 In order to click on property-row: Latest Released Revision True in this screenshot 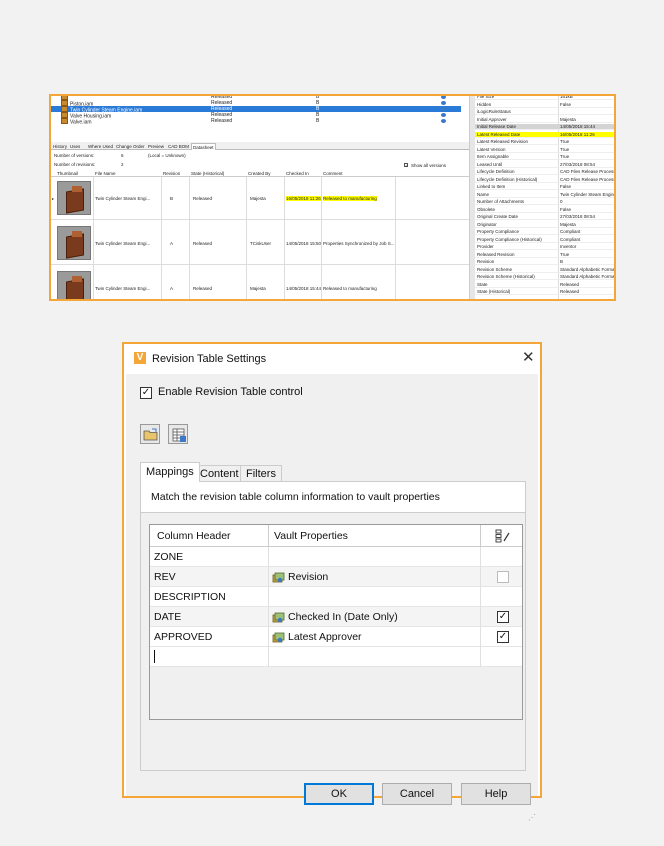, I will do `click(544, 142)`.